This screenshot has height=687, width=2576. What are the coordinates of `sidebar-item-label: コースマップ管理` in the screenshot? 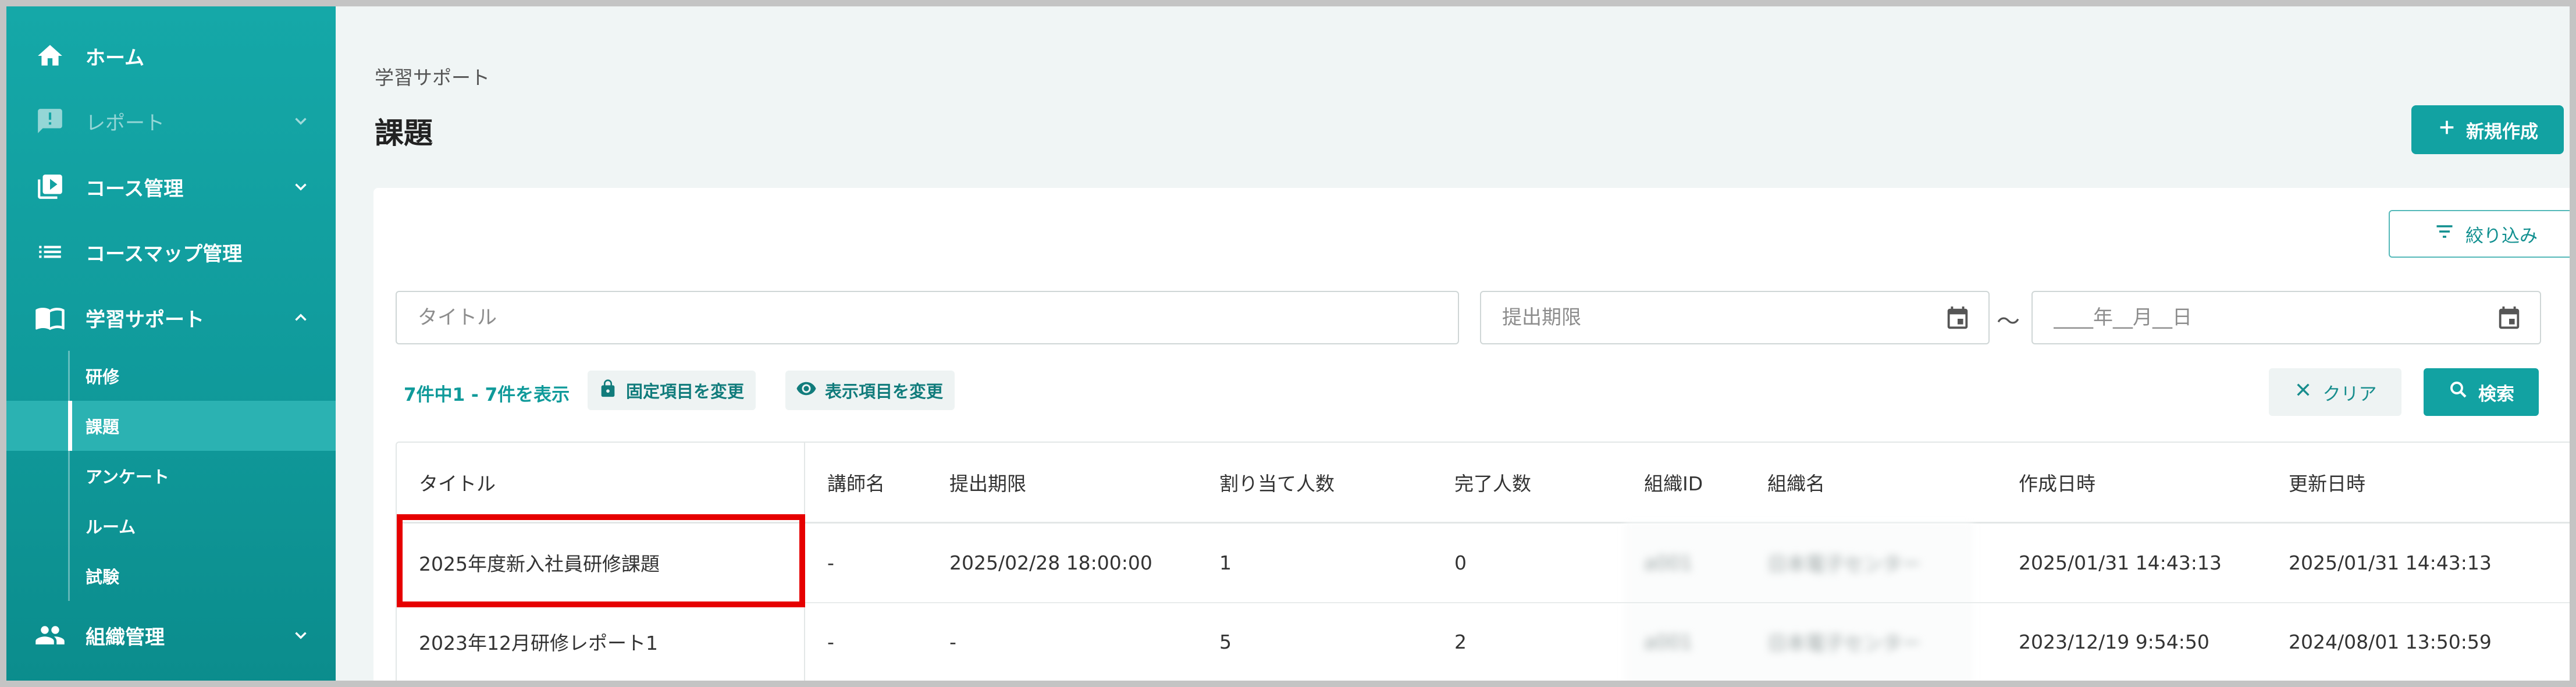 It's located at (165, 254).